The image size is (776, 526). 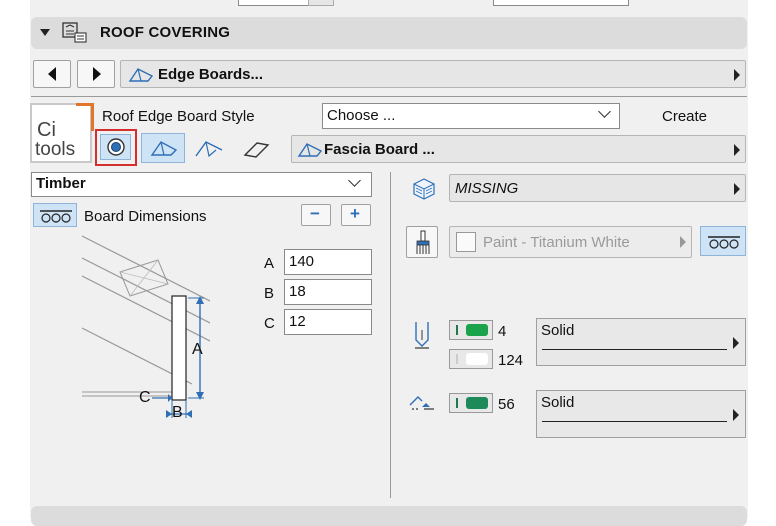 I want to click on building-material-value: MISSING, so click(x=487, y=188).